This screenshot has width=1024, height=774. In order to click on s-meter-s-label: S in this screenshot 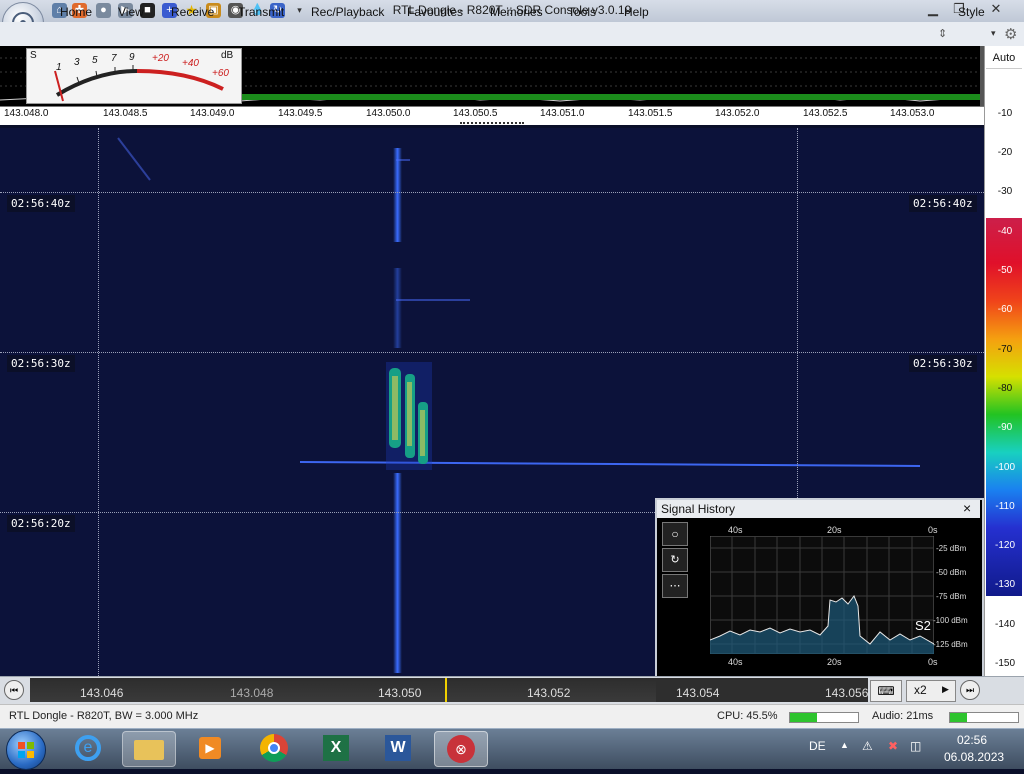, I will do `click(33, 55)`.